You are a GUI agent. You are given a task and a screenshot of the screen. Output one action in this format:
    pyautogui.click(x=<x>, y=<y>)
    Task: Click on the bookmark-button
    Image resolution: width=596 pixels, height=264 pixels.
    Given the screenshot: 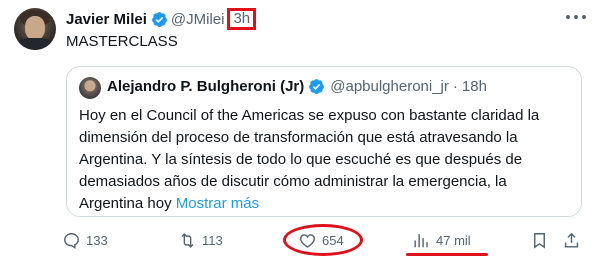 What is the action you would take?
    pyautogui.click(x=539, y=240)
    